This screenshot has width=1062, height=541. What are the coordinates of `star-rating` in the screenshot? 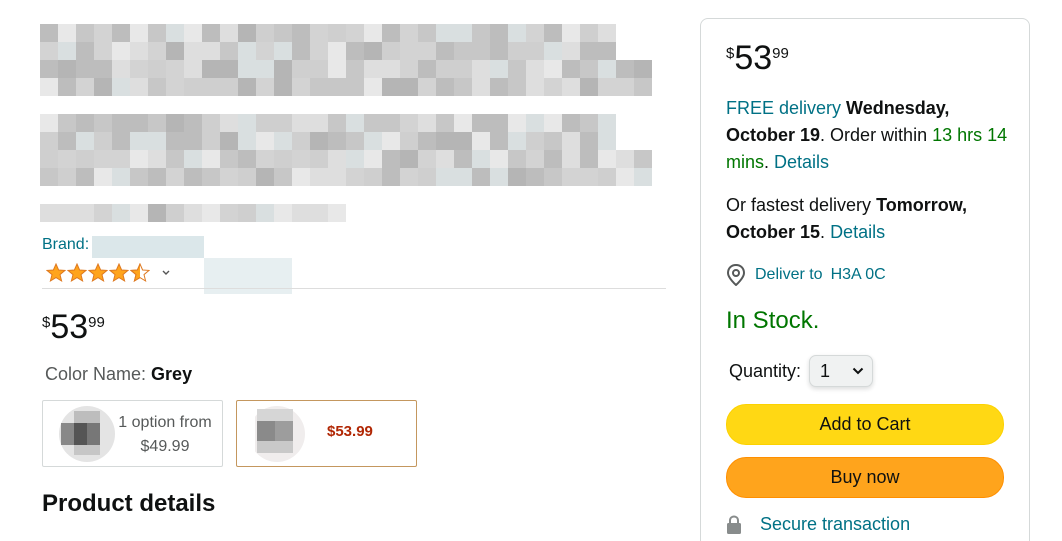 It's located at (98, 273).